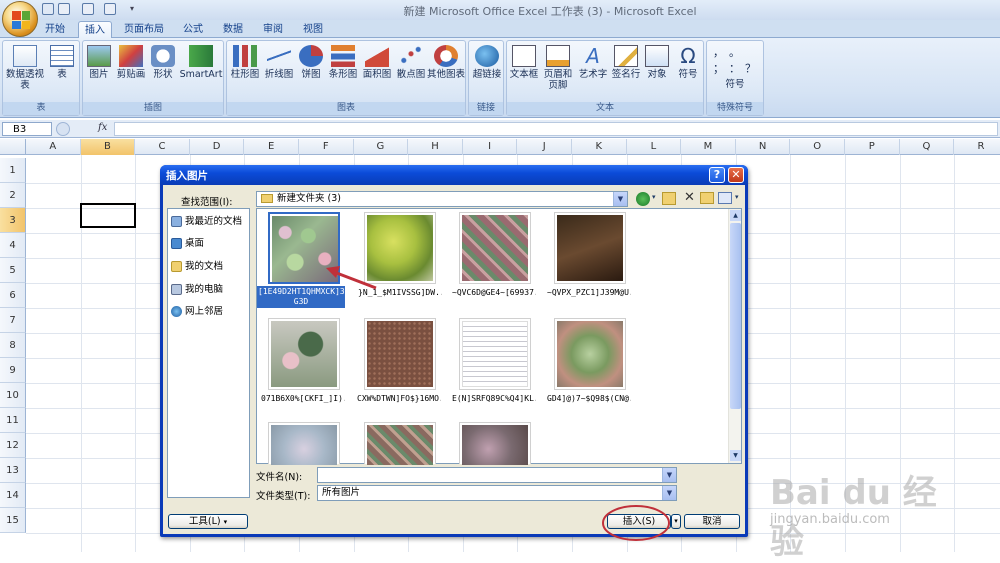 The image size is (1000, 563). I want to click on redo-icon, so click(88, 9).